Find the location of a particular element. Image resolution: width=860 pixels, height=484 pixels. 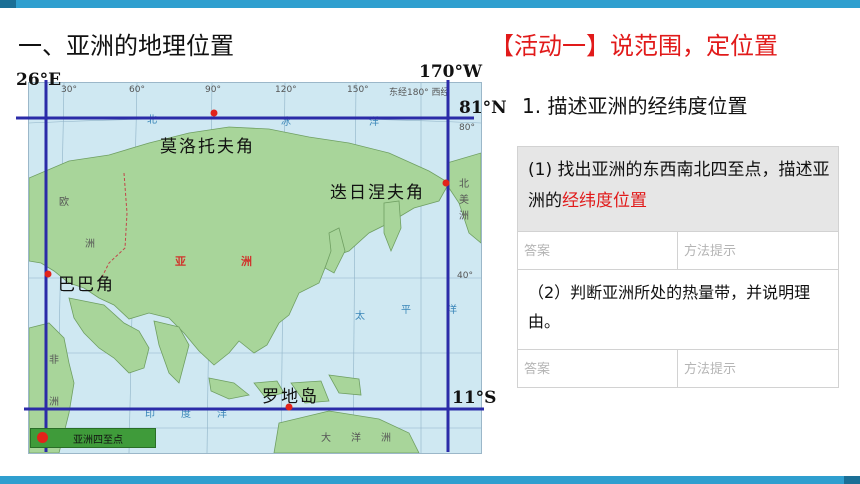

answer-row-2: 答案 方法提示 is located at coordinates (678, 368).